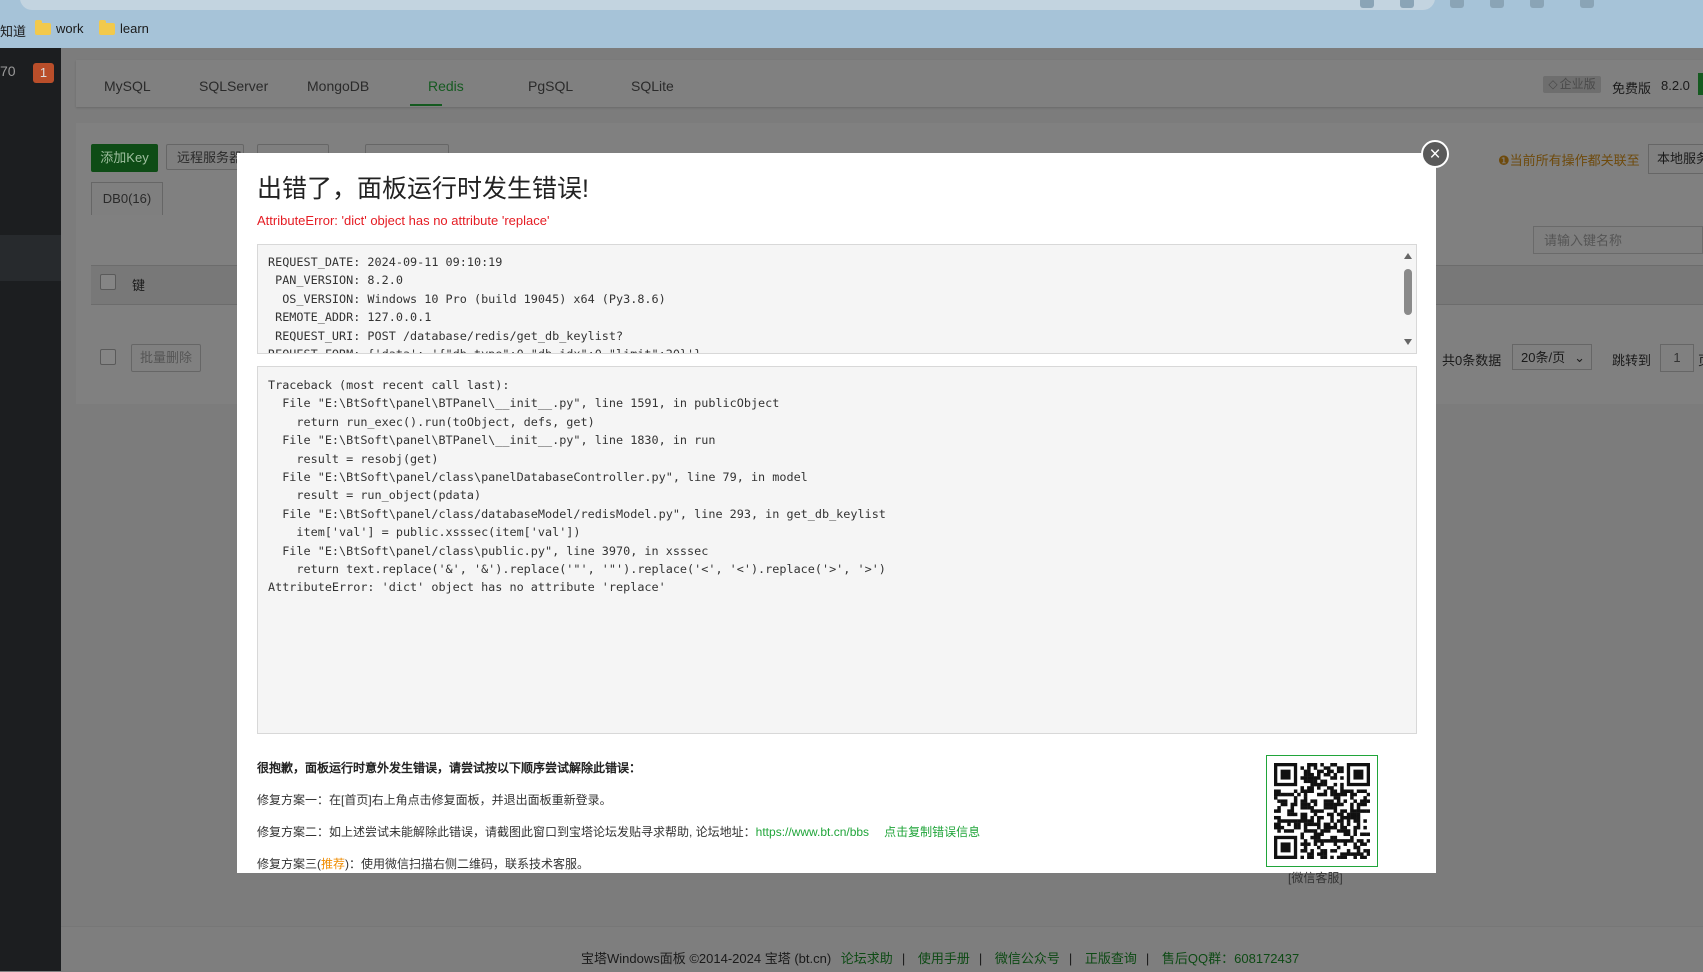 The width and height of the screenshot is (1703, 972). I want to click on bookmark-folder-work: work, so click(59, 27).